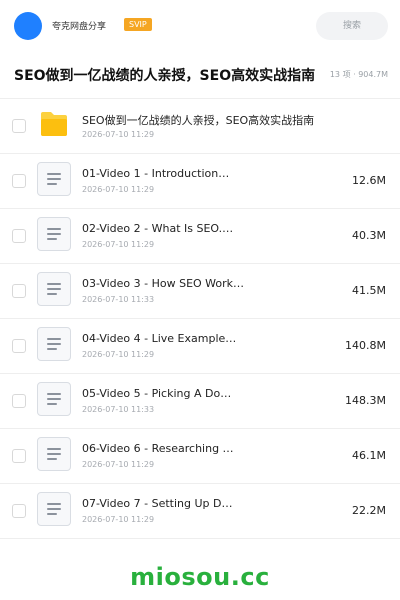  What do you see at coordinates (352, 26) in the screenshot?
I see `search-button: 搜索` at bounding box center [352, 26].